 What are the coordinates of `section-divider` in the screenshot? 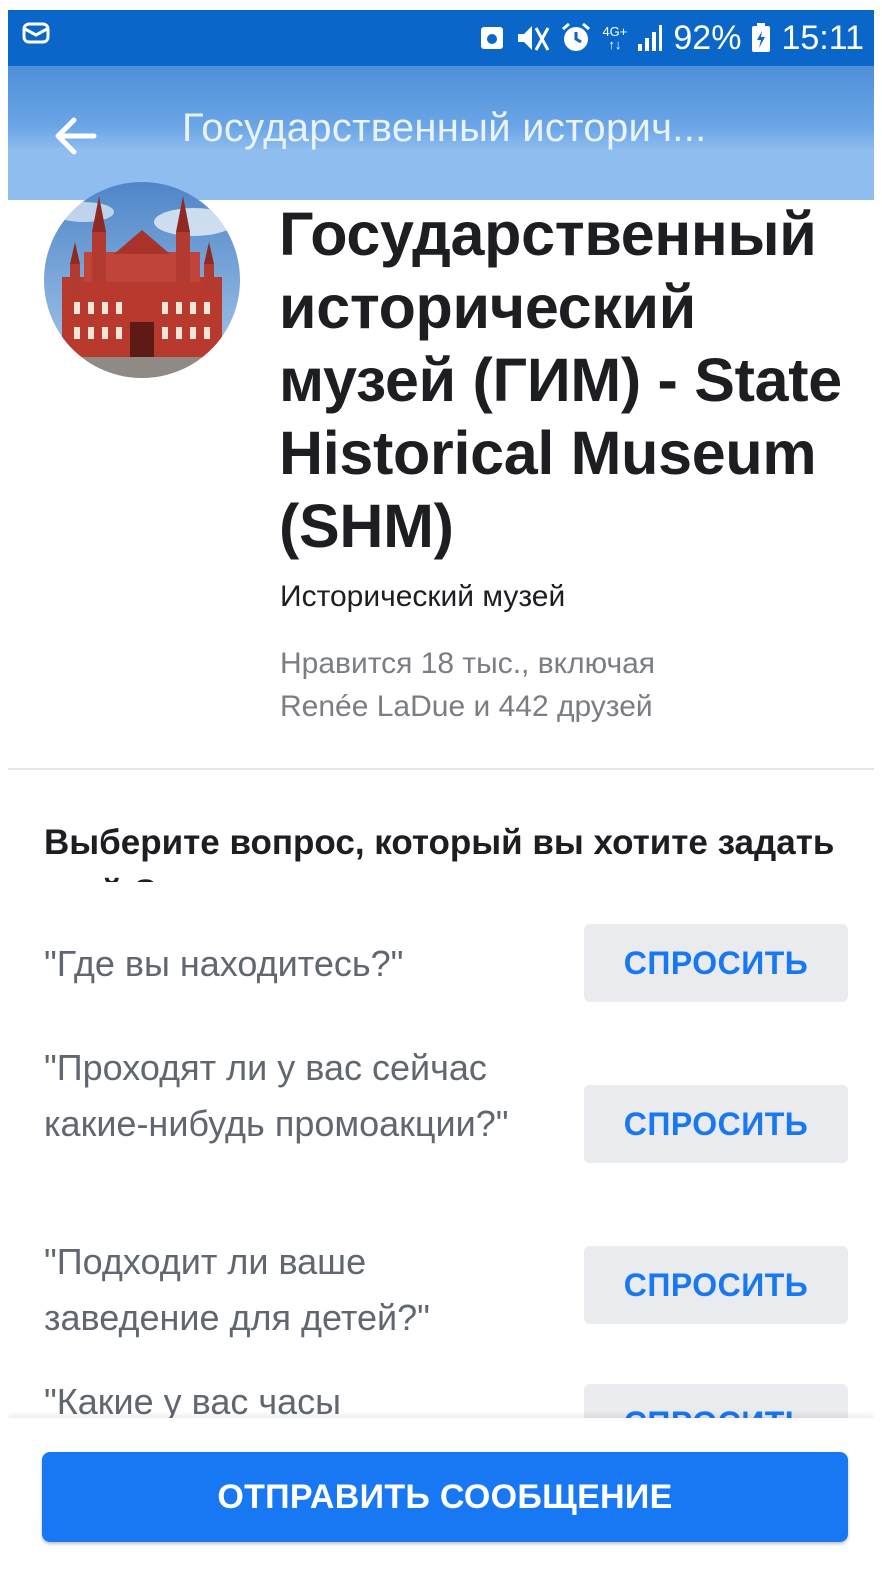 It's located at (441, 769).